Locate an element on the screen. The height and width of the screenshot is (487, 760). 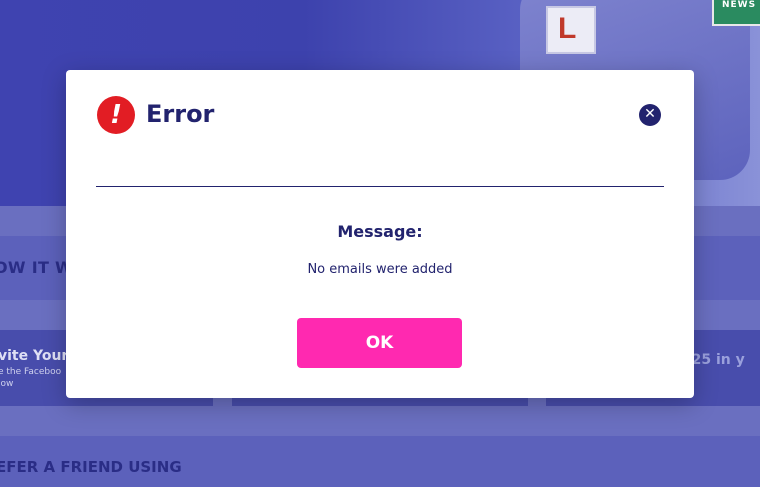
how-it-works-heading: OW IT W is located at coordinates (37, 267).